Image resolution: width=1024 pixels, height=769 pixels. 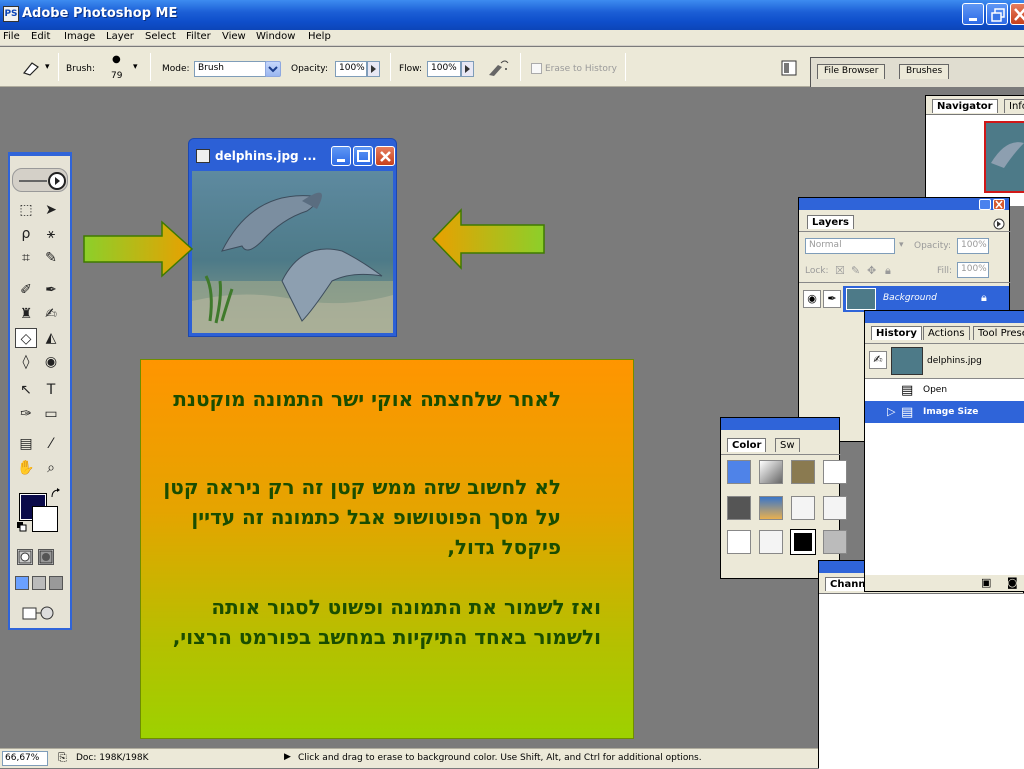 What do you see at coordinates (878, 360) in the screenshot?
I see `history-brush-source-icon: ✍` at bounding box center [878, 360].